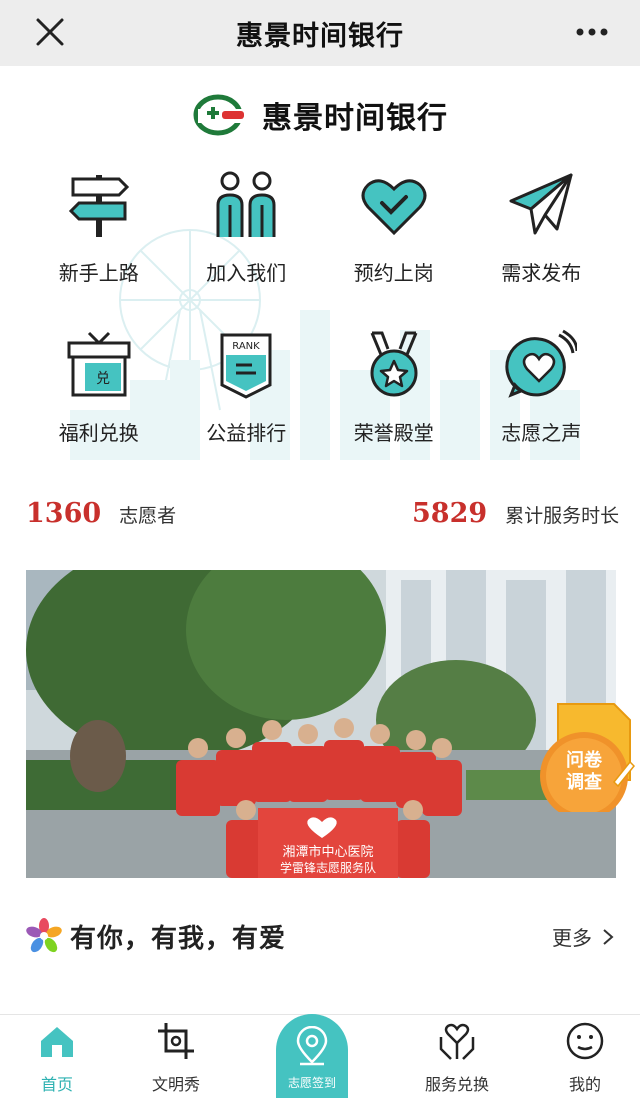 Image resolution: width=640 pixels, height=1098 pixels. I want to click on more-link: 更多, so click(584, 936).